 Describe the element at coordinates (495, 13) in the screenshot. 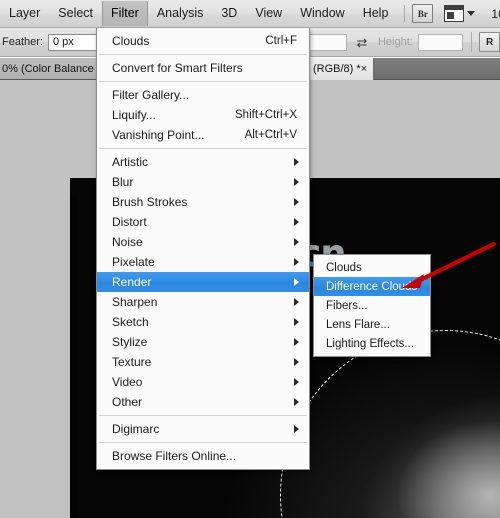

I see `zoom-level: 100%` at that location.